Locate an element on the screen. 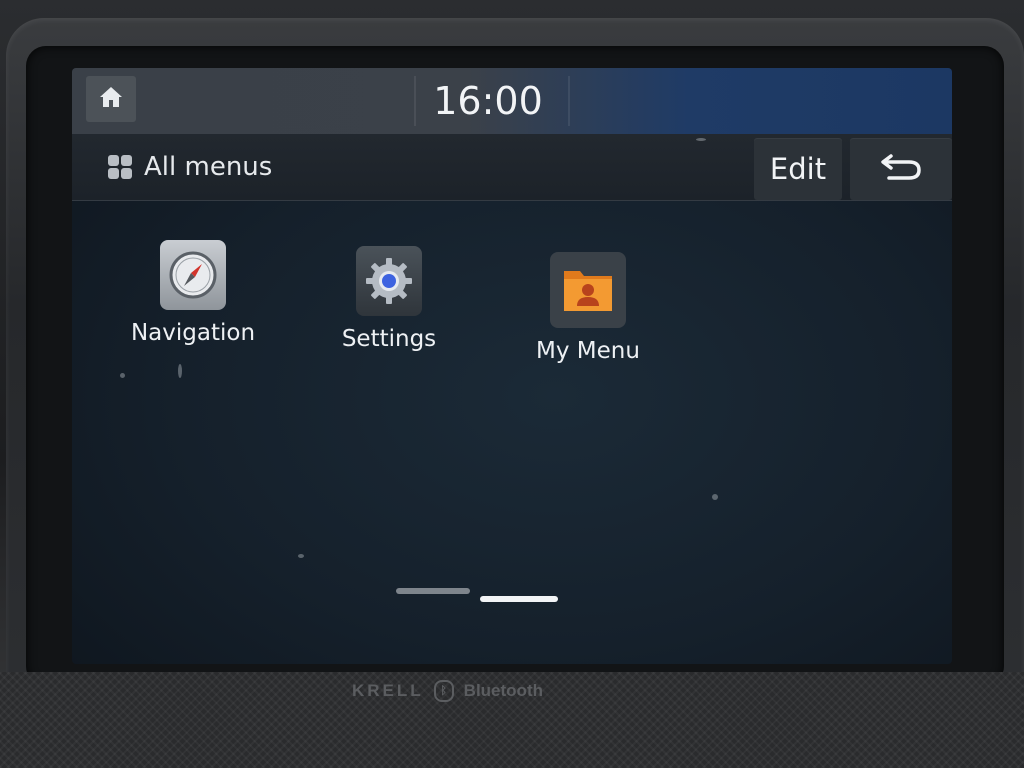 This screenshot has width=1024, height=768. home-icon is located at coordinates (111, 99).